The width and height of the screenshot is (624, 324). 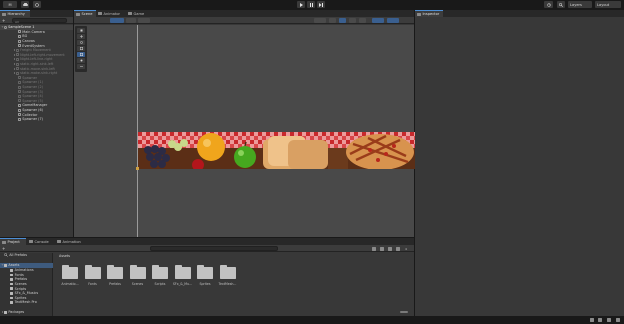 I want to click on account-button: M, so click(x=10, y=4).